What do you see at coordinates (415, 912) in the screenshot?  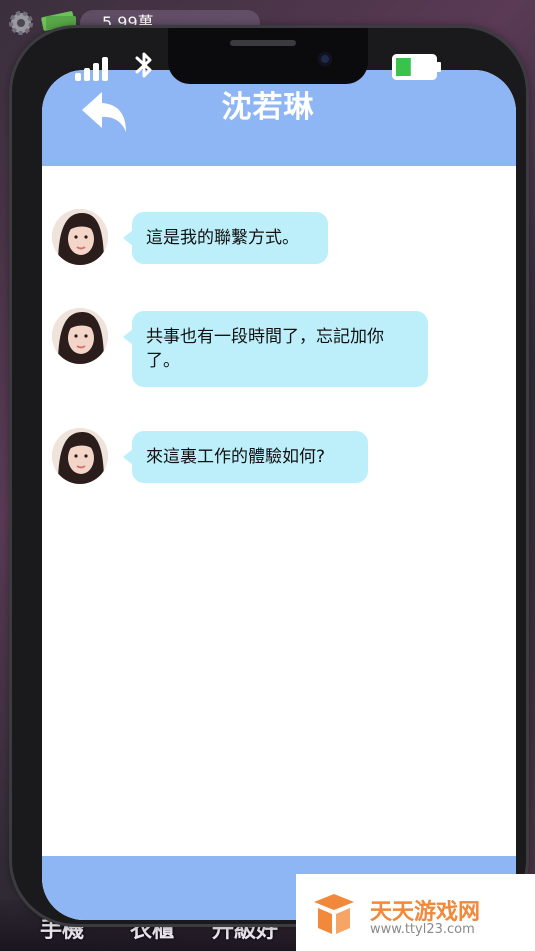 I see `watermark: 天天游戏网 www.ttyl23.com` at bounding box center [415, 912].